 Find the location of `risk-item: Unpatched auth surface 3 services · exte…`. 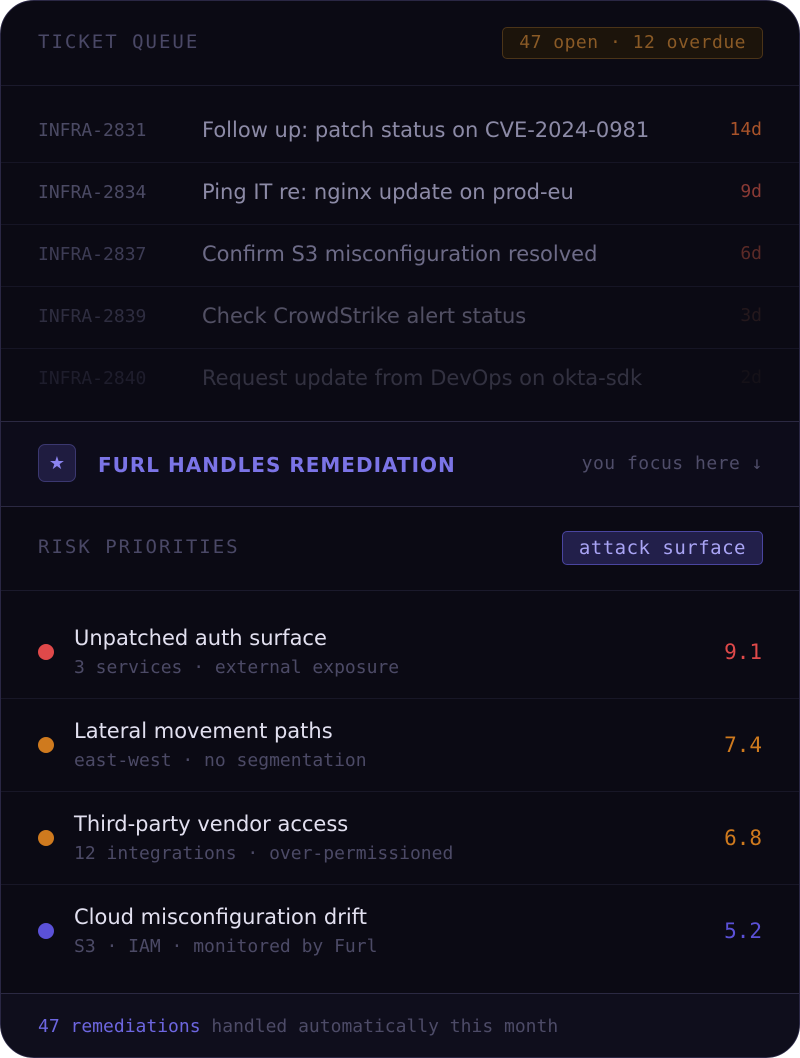

risk-item: Unpatched auth surface 3 services · exte… is located at coordinates (400, 652).